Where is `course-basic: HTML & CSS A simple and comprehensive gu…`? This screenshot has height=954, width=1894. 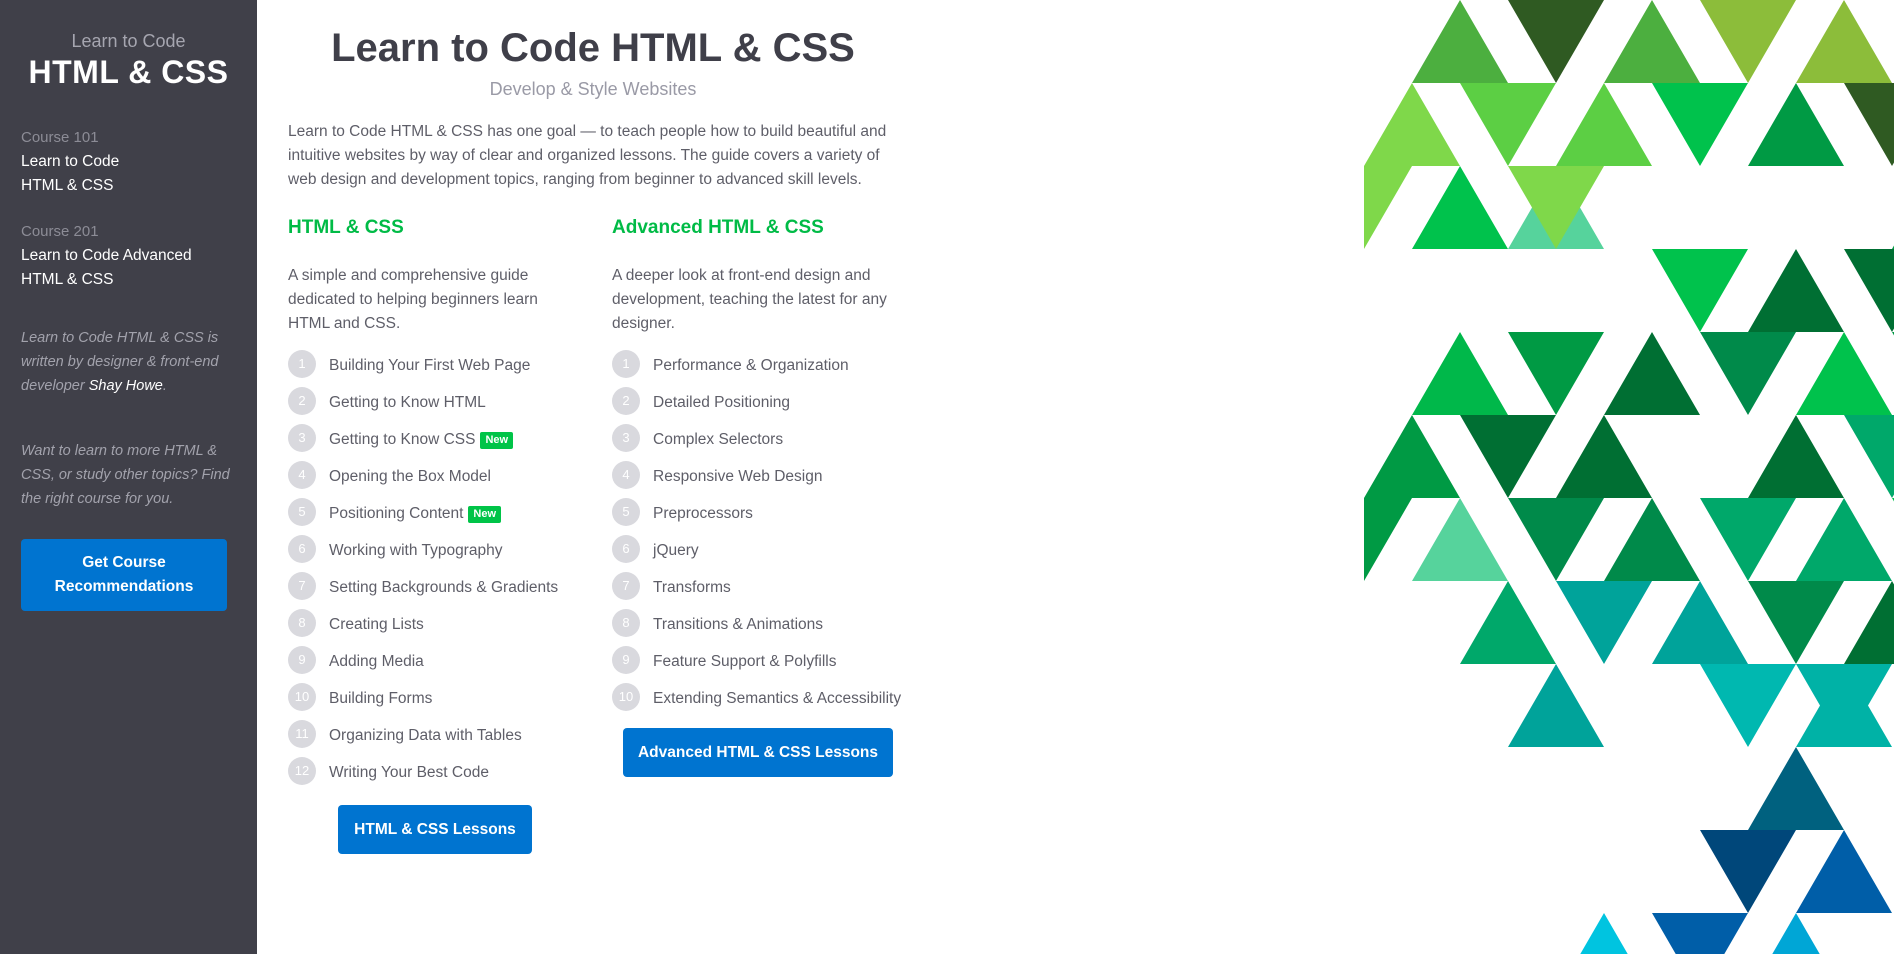
course-basic: HTML & CSS A simple and comprehensive gu… is located at coordinates (430, 535).